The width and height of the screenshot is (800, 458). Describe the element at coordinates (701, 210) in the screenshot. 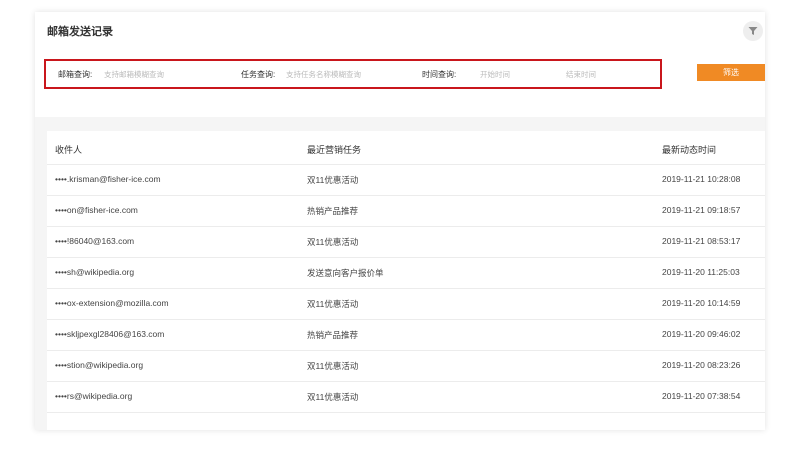

I see `time-cell: 2019-11-21 09:18:57` at that location.